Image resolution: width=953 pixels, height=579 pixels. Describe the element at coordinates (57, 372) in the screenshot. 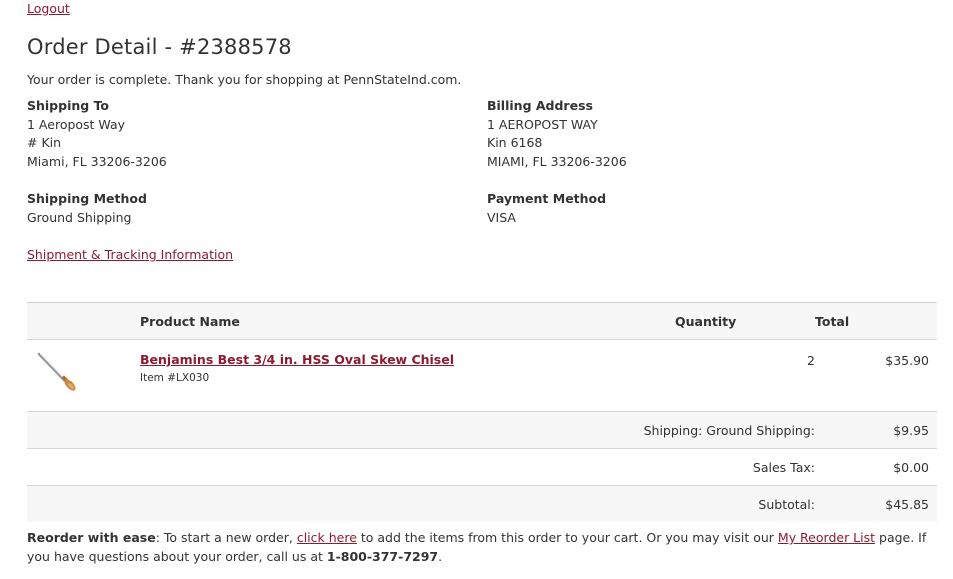

I see `chisel-icon` at that location.